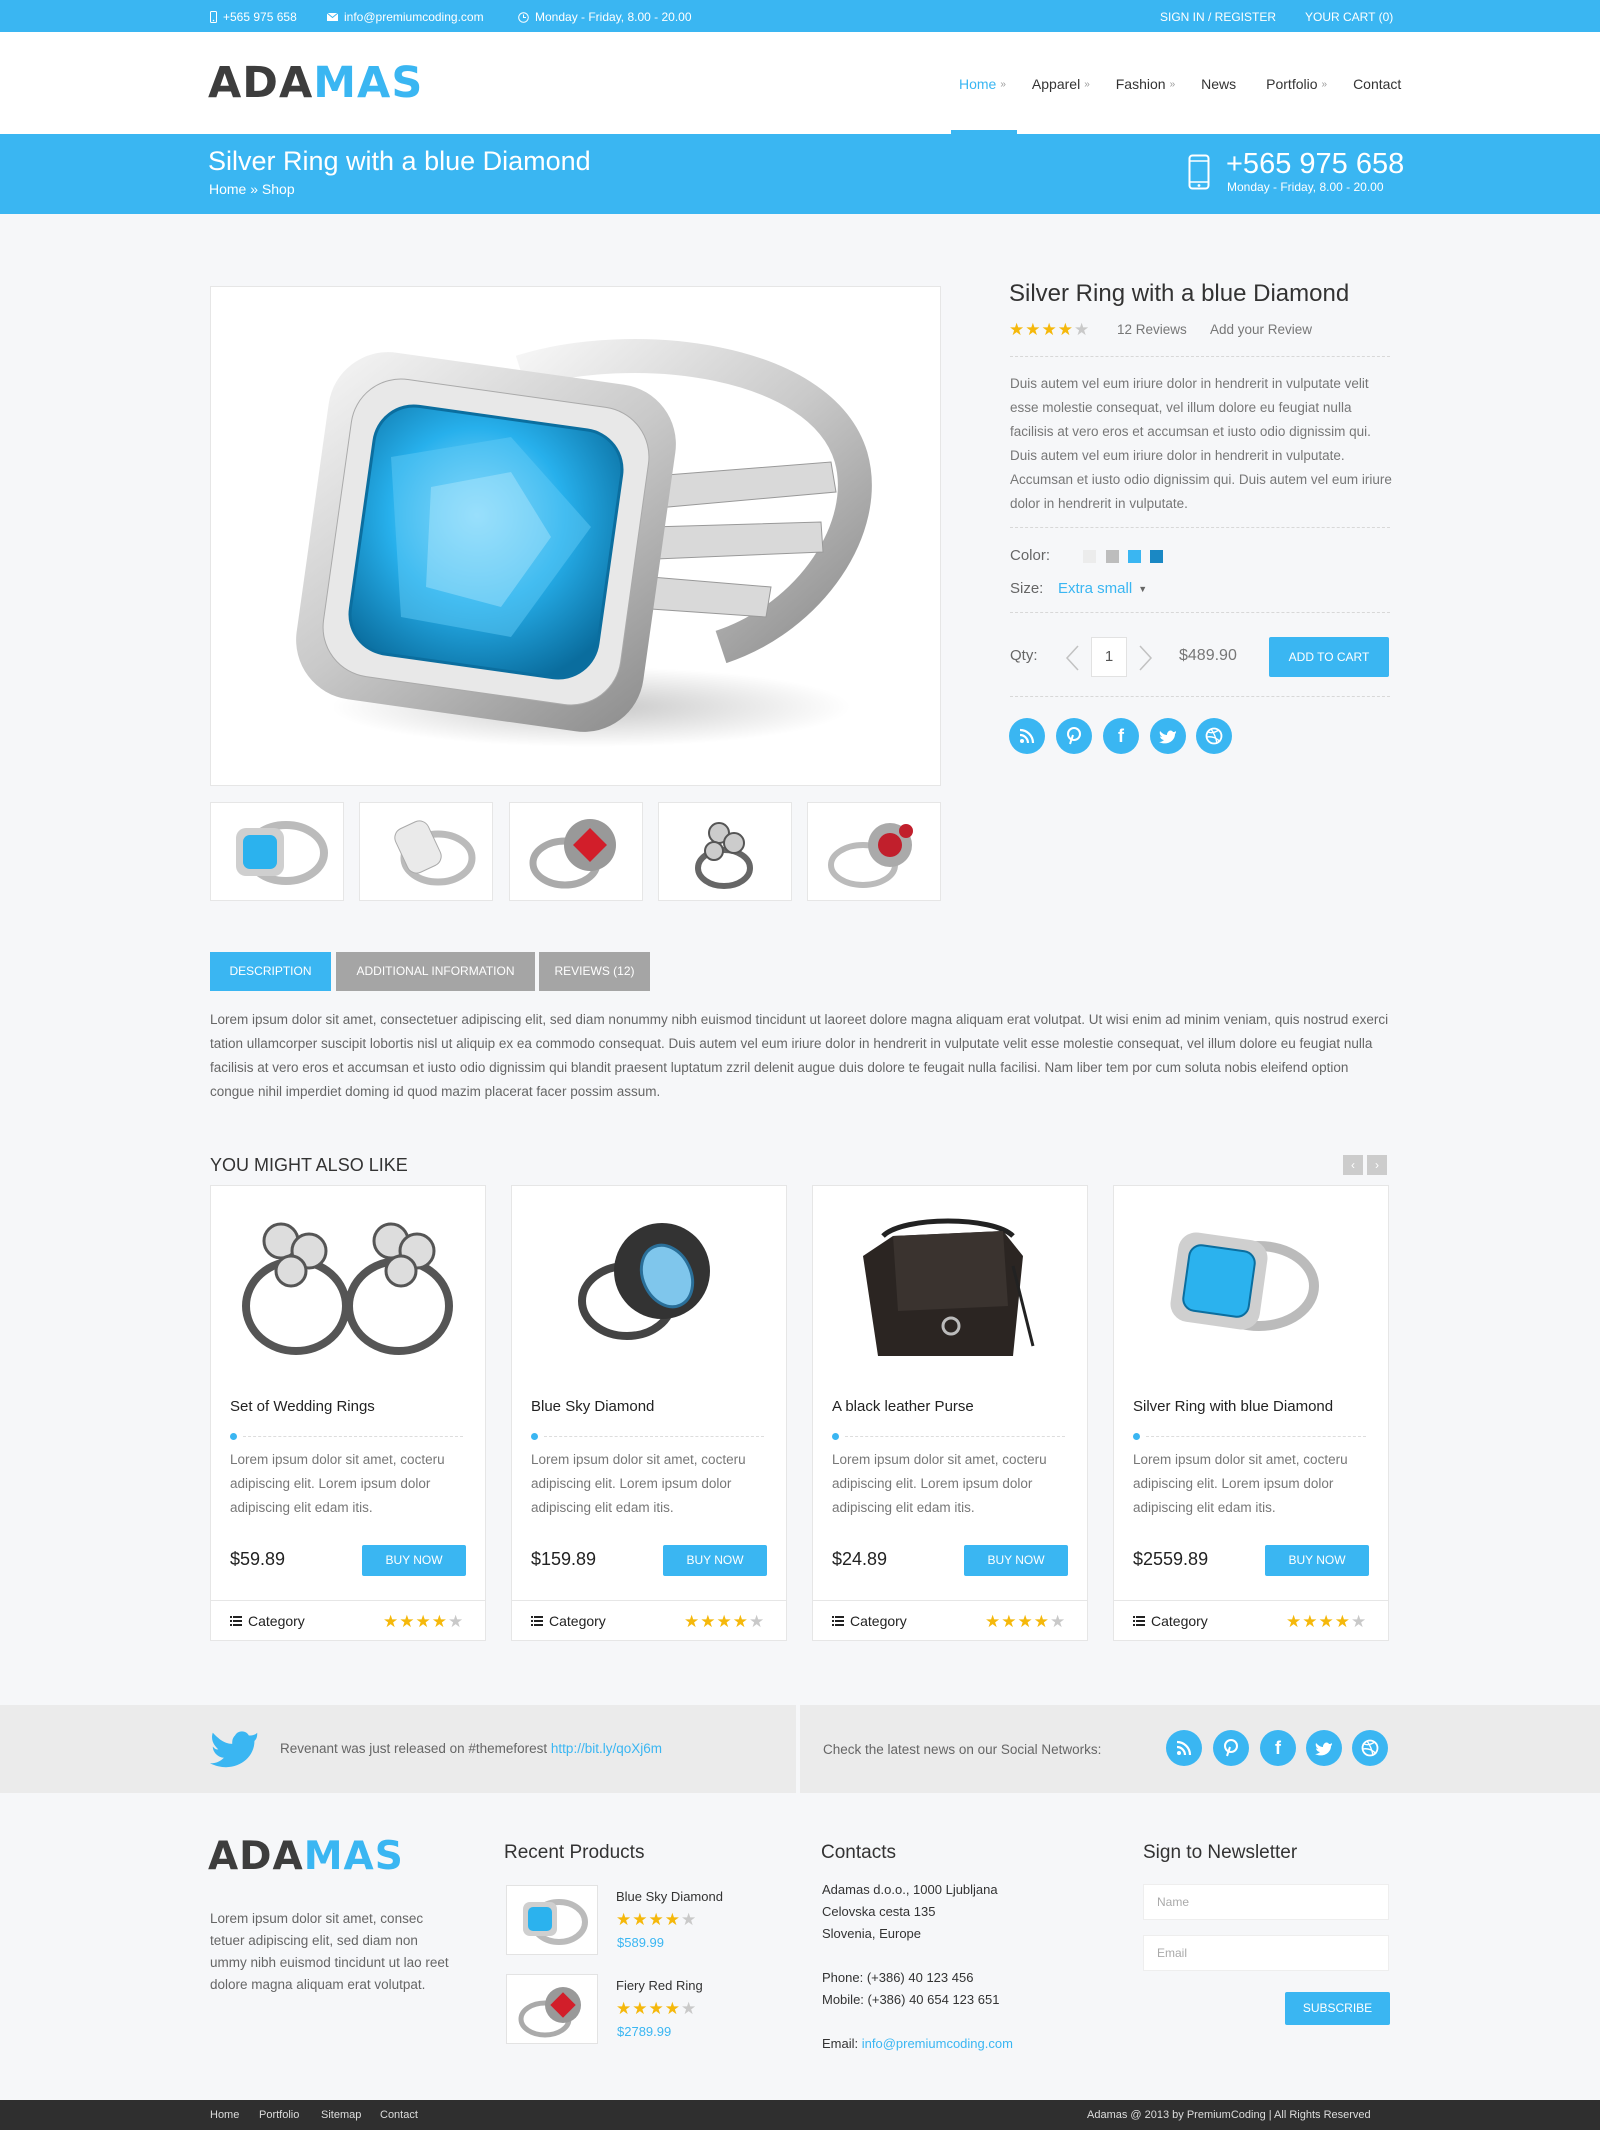 The image size is (1600, 2130). What do you see at coordinates (1143, 588) in the screenshot?
I see `caret-down-icon: ▼` at bounding box center [1143, 588].